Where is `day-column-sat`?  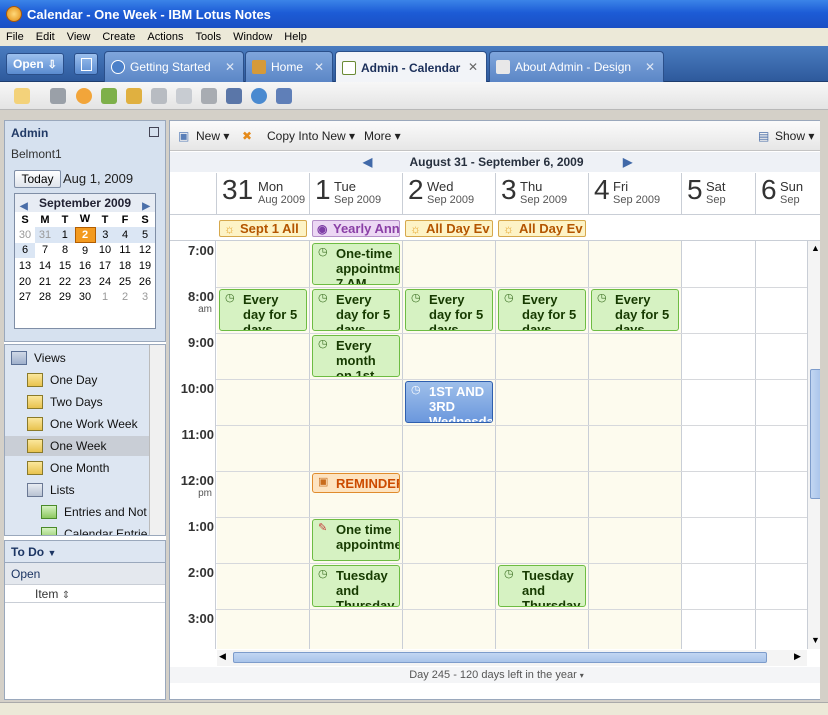
day-column-sat is located at coordinates (719, 445).